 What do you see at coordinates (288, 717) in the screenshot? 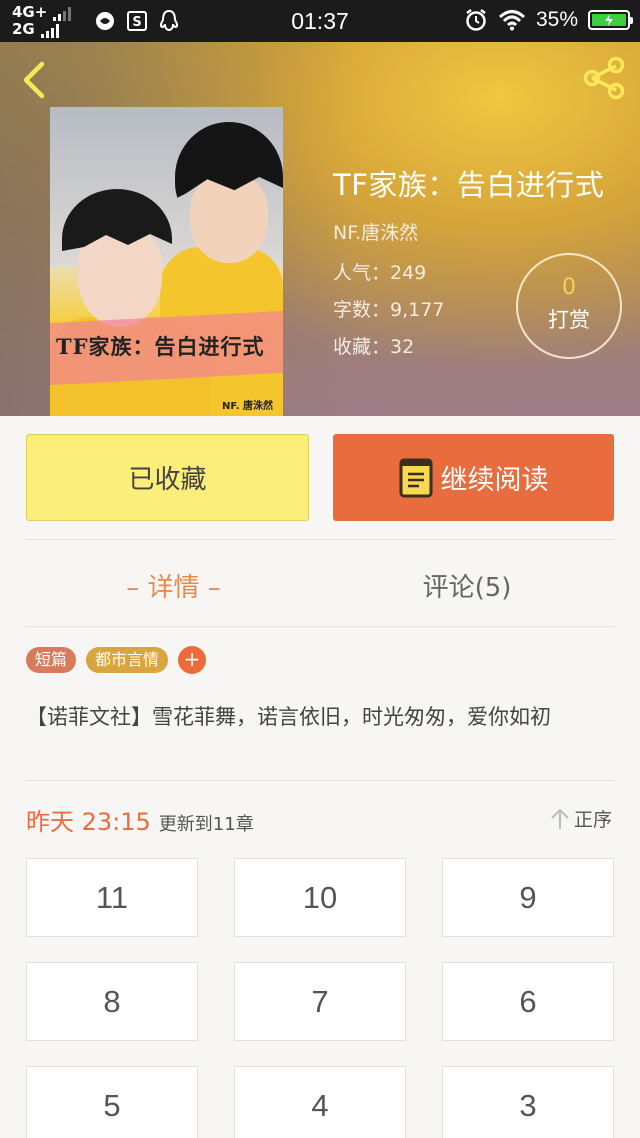
I see `book-description: 【诺菲文社】雪花菲舞，诺言依旧，时光匆匆，爱你如初` at bounding box center [288, 717].